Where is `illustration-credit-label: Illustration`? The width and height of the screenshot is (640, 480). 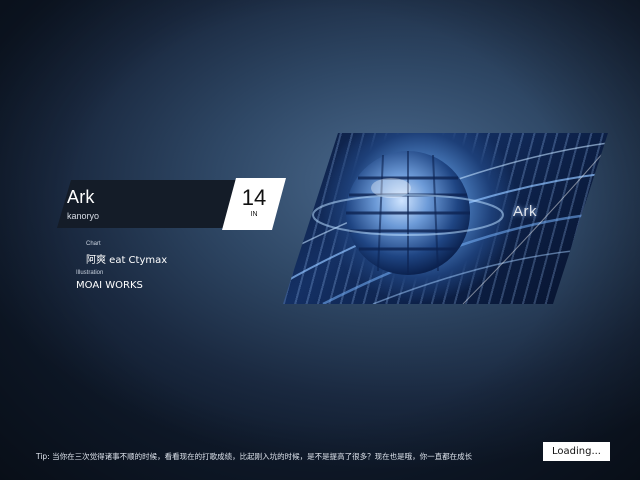
illustration-credit-label: Illustration is located at coordinates (90, 273).